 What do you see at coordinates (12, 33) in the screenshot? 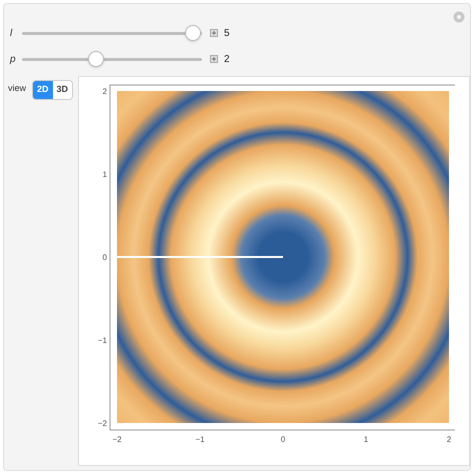
I see `slider-label: l` at bounding box center [12, 33].